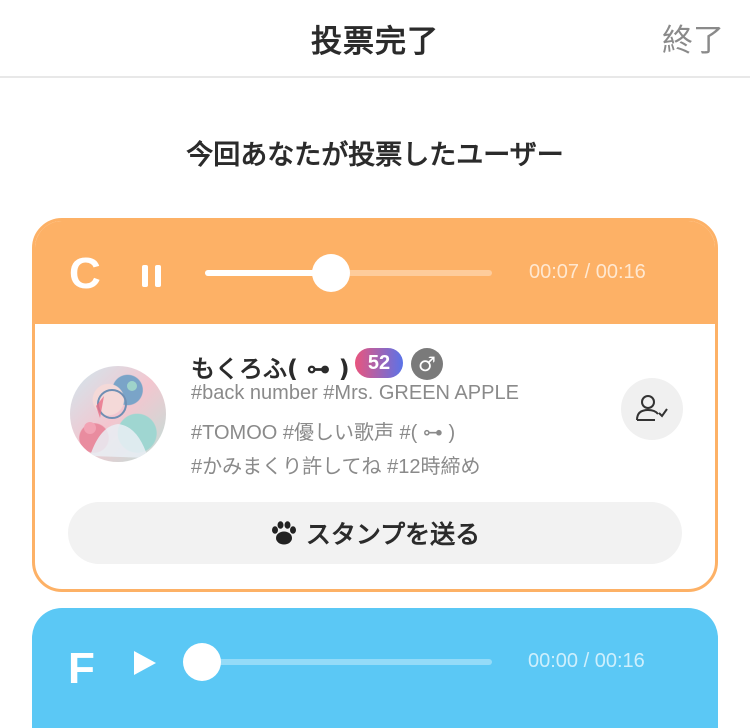 This screenshot has height=728, width=750. I want to click on playback-time: 00:07 / 00:16, so click(587, 272).